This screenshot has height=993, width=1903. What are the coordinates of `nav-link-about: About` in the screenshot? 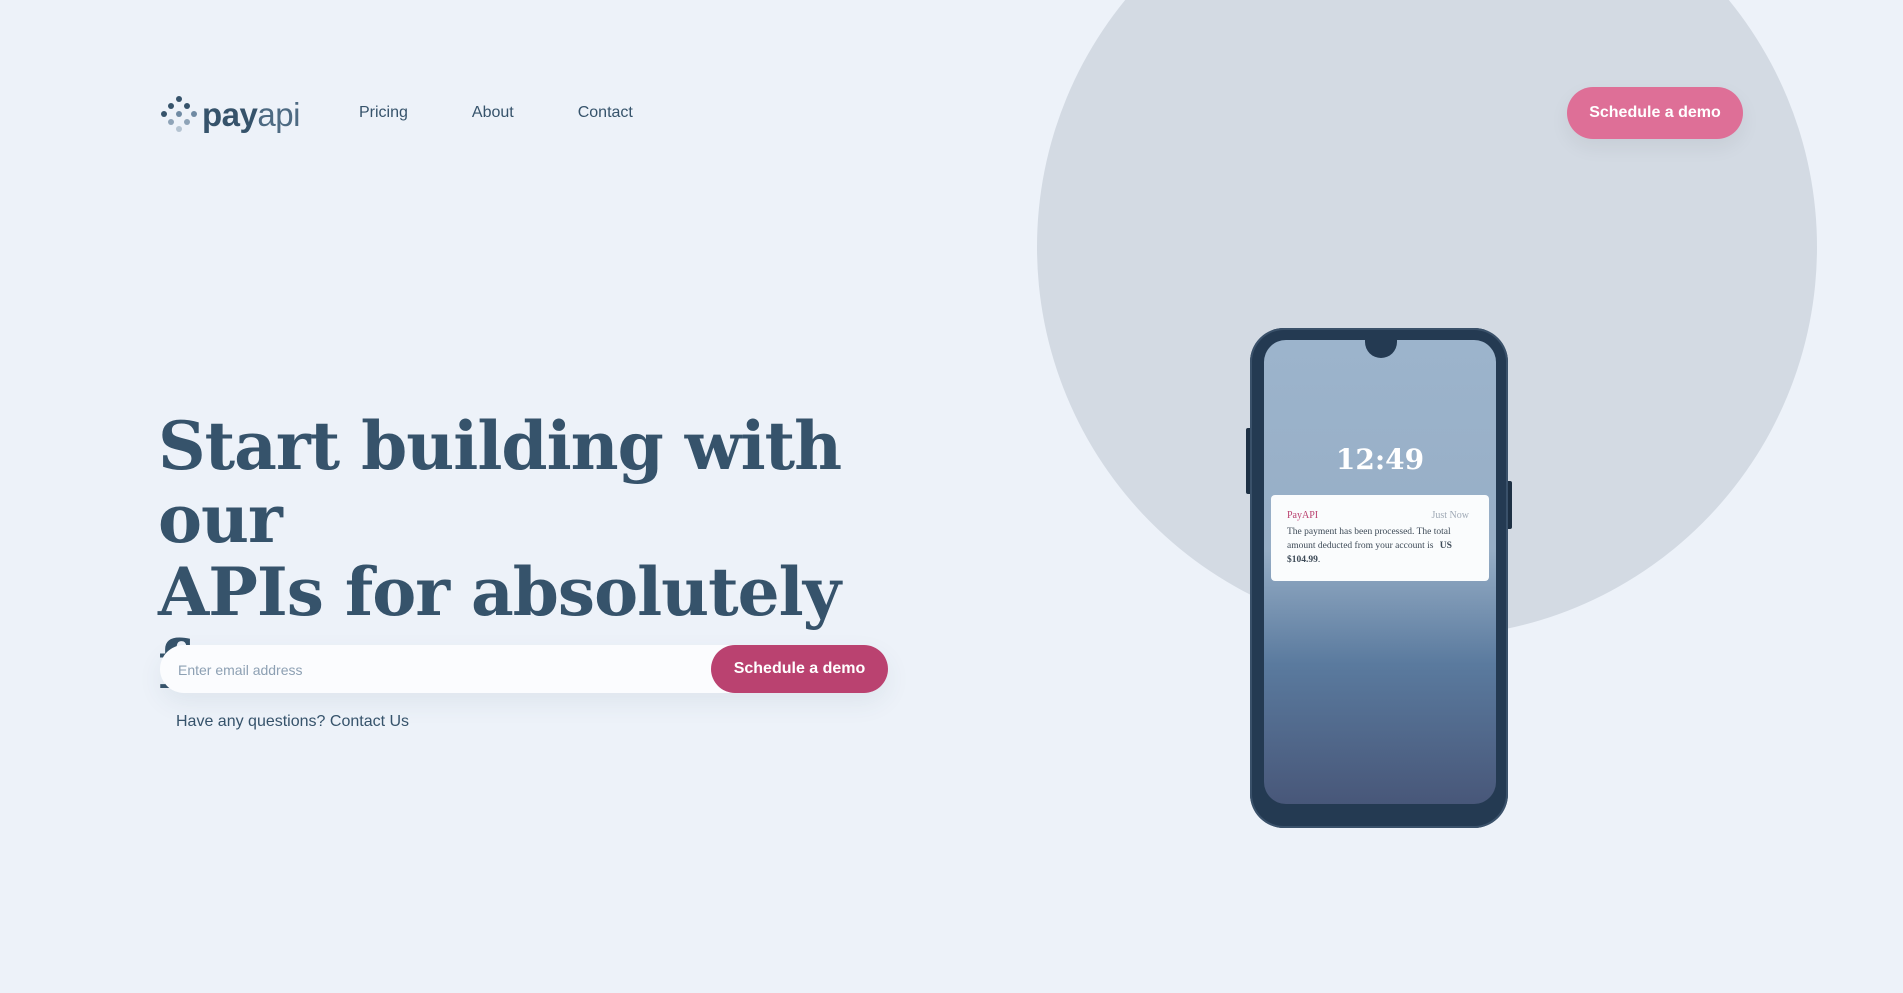 It's located at (493, 113).